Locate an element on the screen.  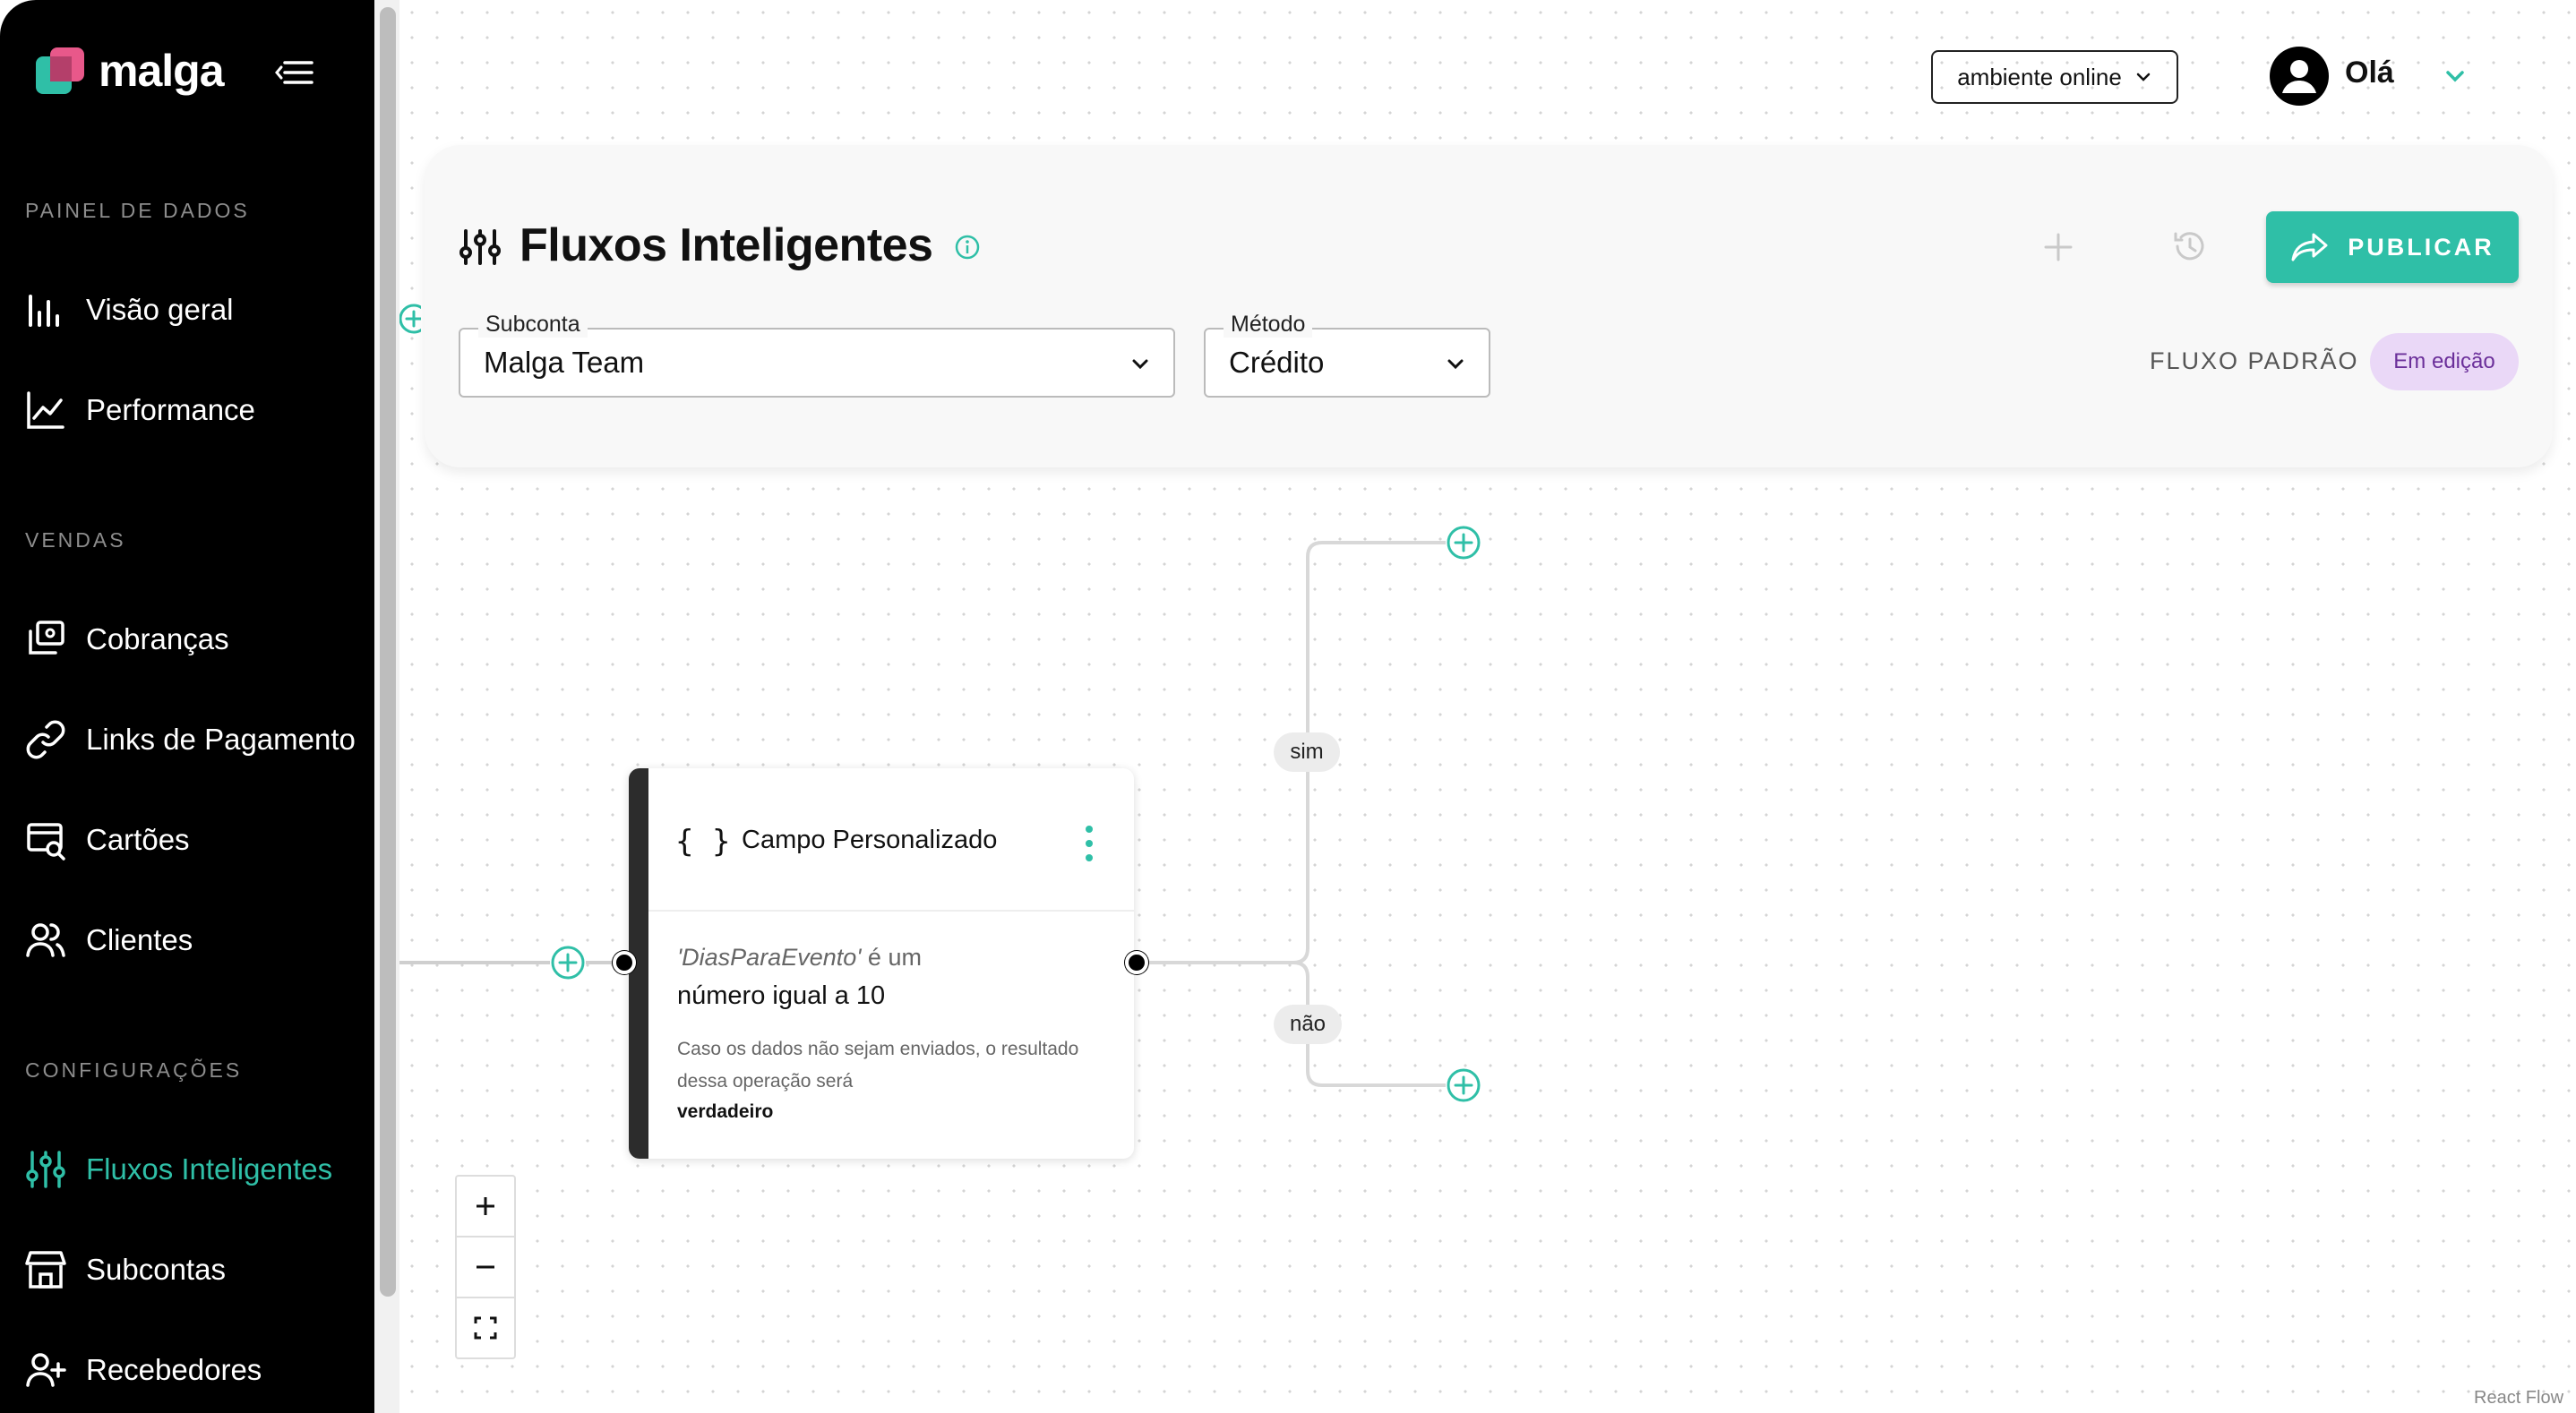
sidebar-item-label: Subcontas is located at coordinates (156, 1269).